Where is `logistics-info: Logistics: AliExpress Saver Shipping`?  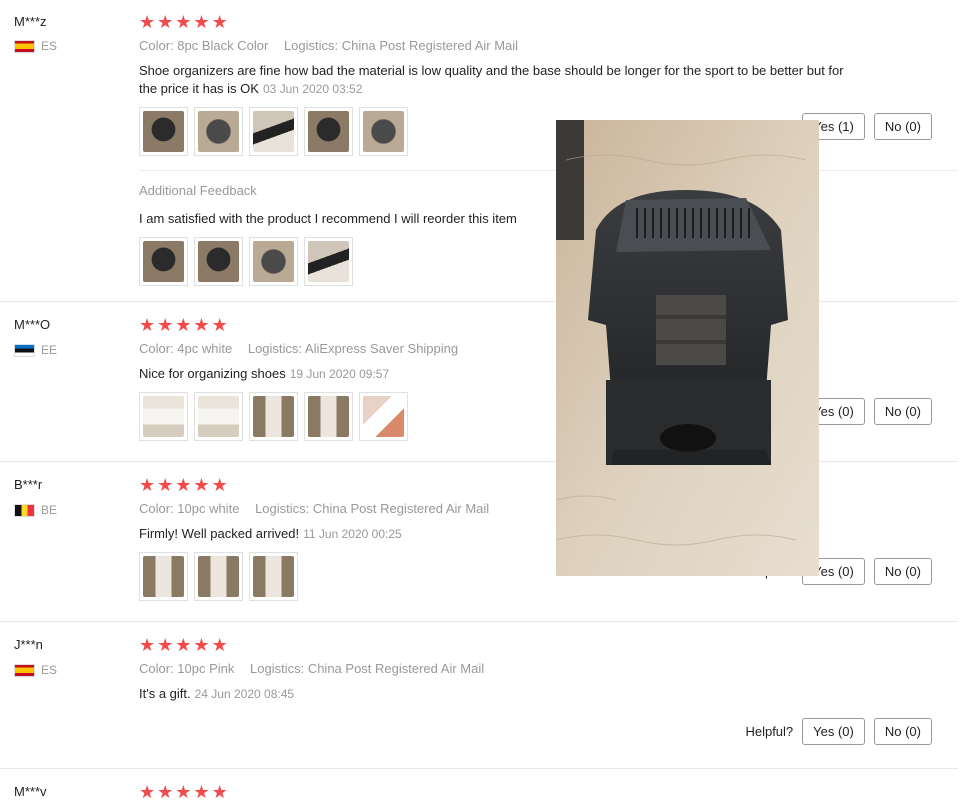 logistics-info: Logistics: AliExpress Saver Shipping is located at coordinates (353, 348).